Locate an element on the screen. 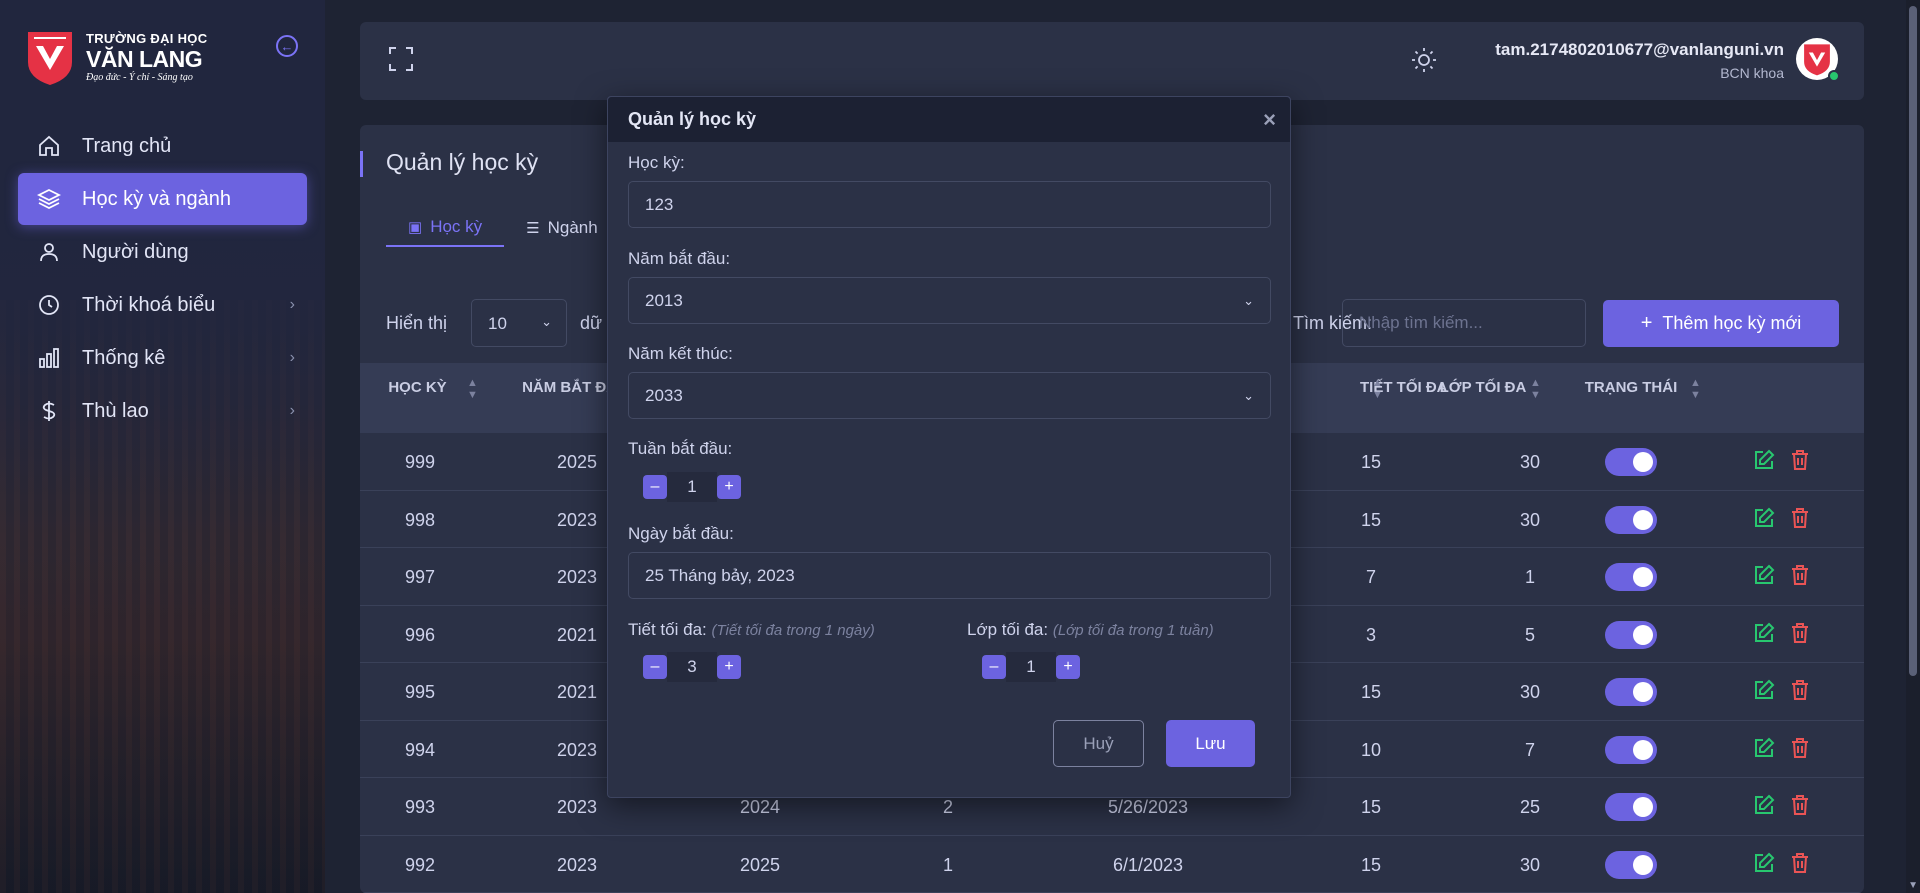  column-header: LỚP TỐI ĐA is located at coordinates (1483, 387).